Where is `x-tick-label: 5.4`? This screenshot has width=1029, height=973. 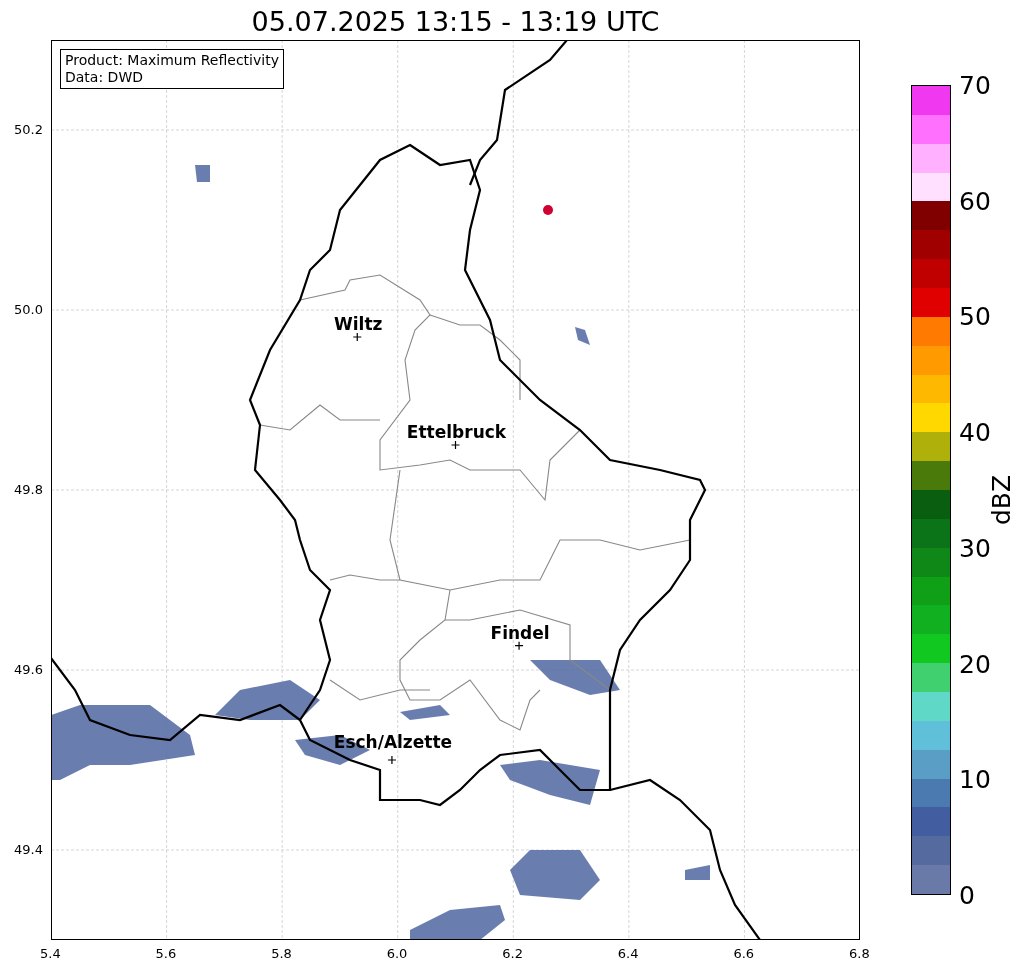
x-tick-label: 5.4 is located at coordinates (50, 953).